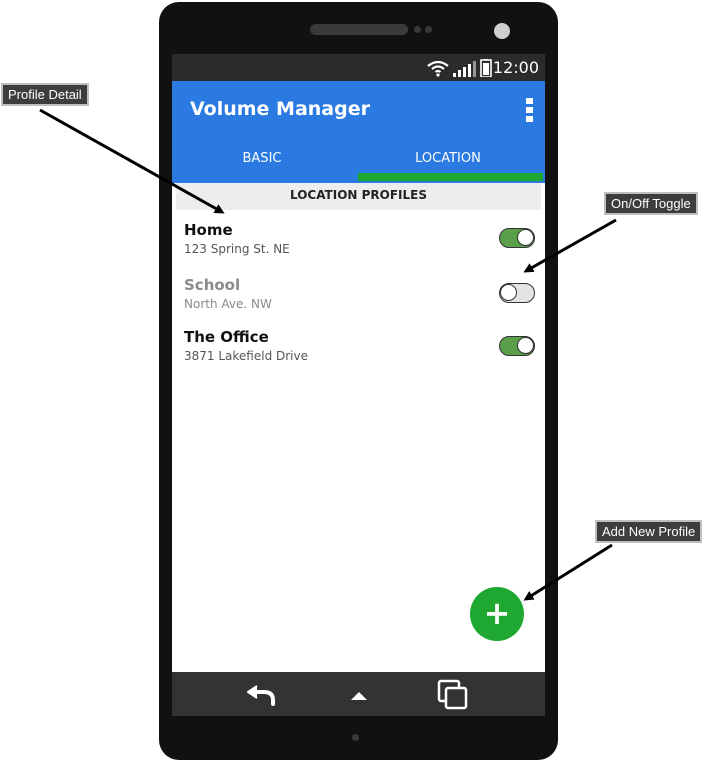 The width and height of the screenshot is (722, 763). I want to click on home-indicator-dot, so click(355, 737).